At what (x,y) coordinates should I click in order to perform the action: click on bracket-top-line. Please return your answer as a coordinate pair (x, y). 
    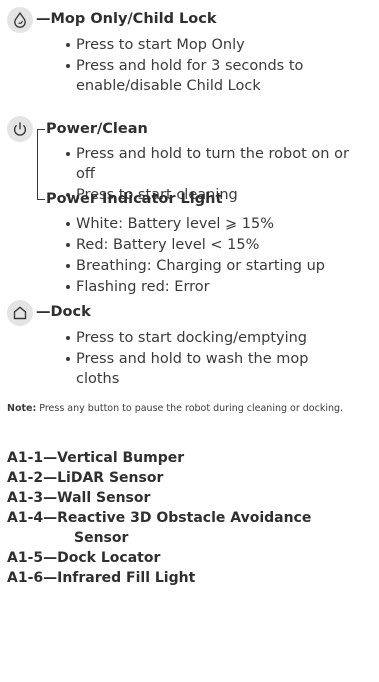
    Looking at the image, I should click on (41, 130).